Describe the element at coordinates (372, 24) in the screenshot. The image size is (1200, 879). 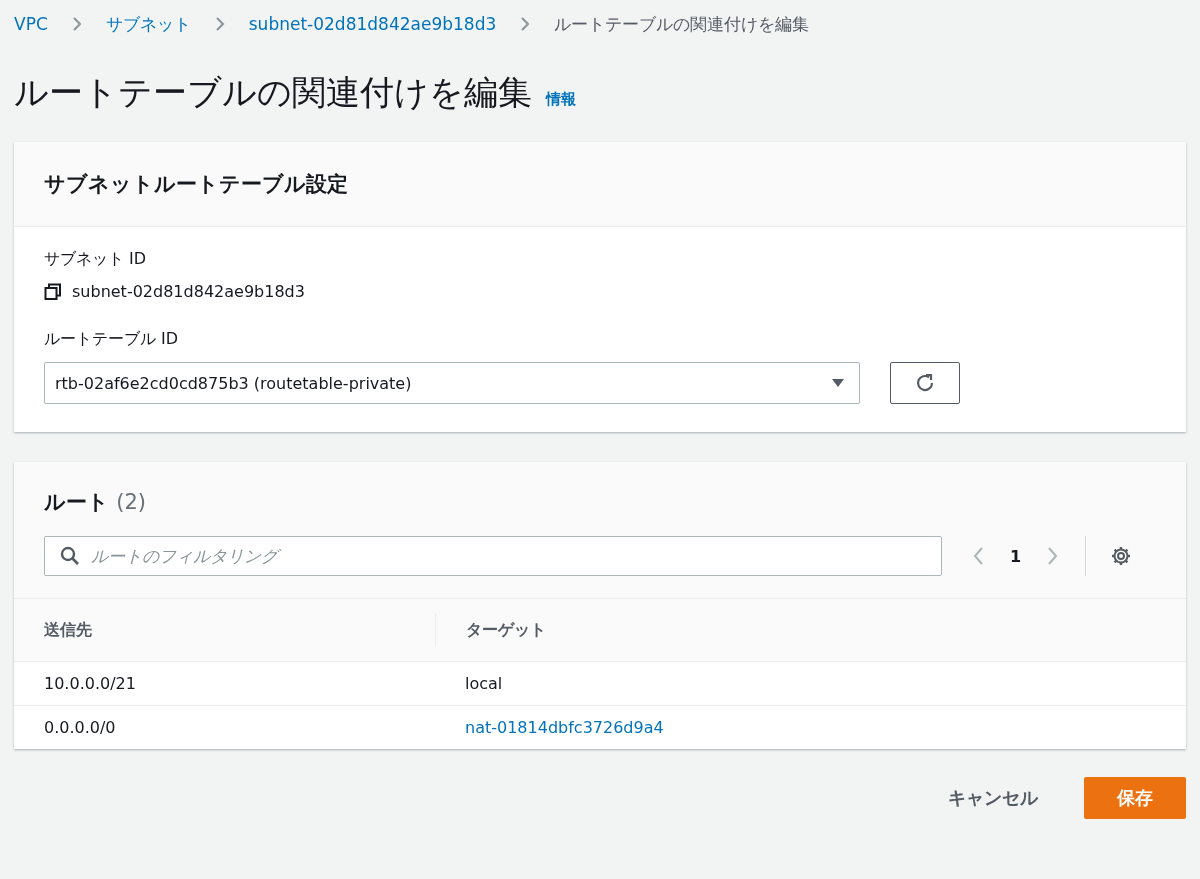
I see `breadcrumb-link: subnet-02d81d842ae9b18d3` at that location.